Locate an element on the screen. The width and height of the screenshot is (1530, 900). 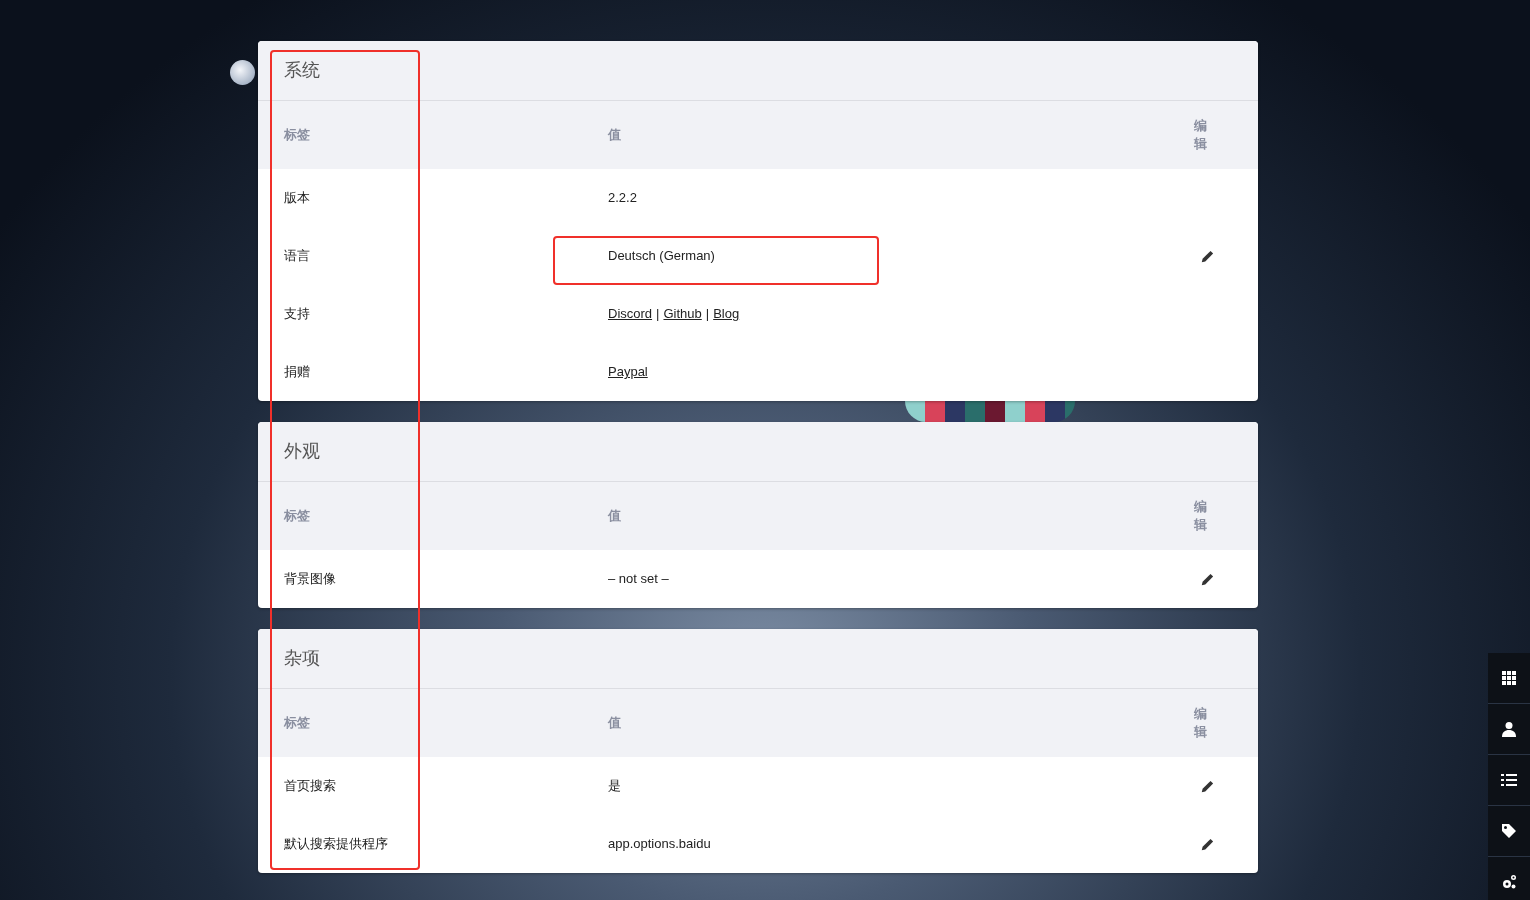
row-label: 首页搜索 is located at coordinates (310, 786).